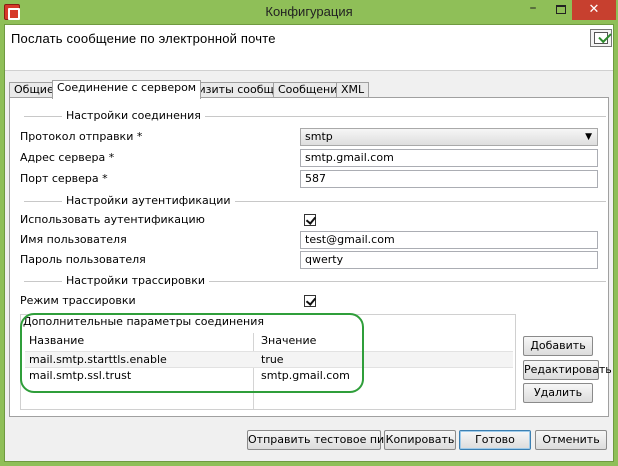  What do you see at coordinates (310, 220) in the screenshot?
I see `use-auth-checkbox` at bounding box center [310, 220].